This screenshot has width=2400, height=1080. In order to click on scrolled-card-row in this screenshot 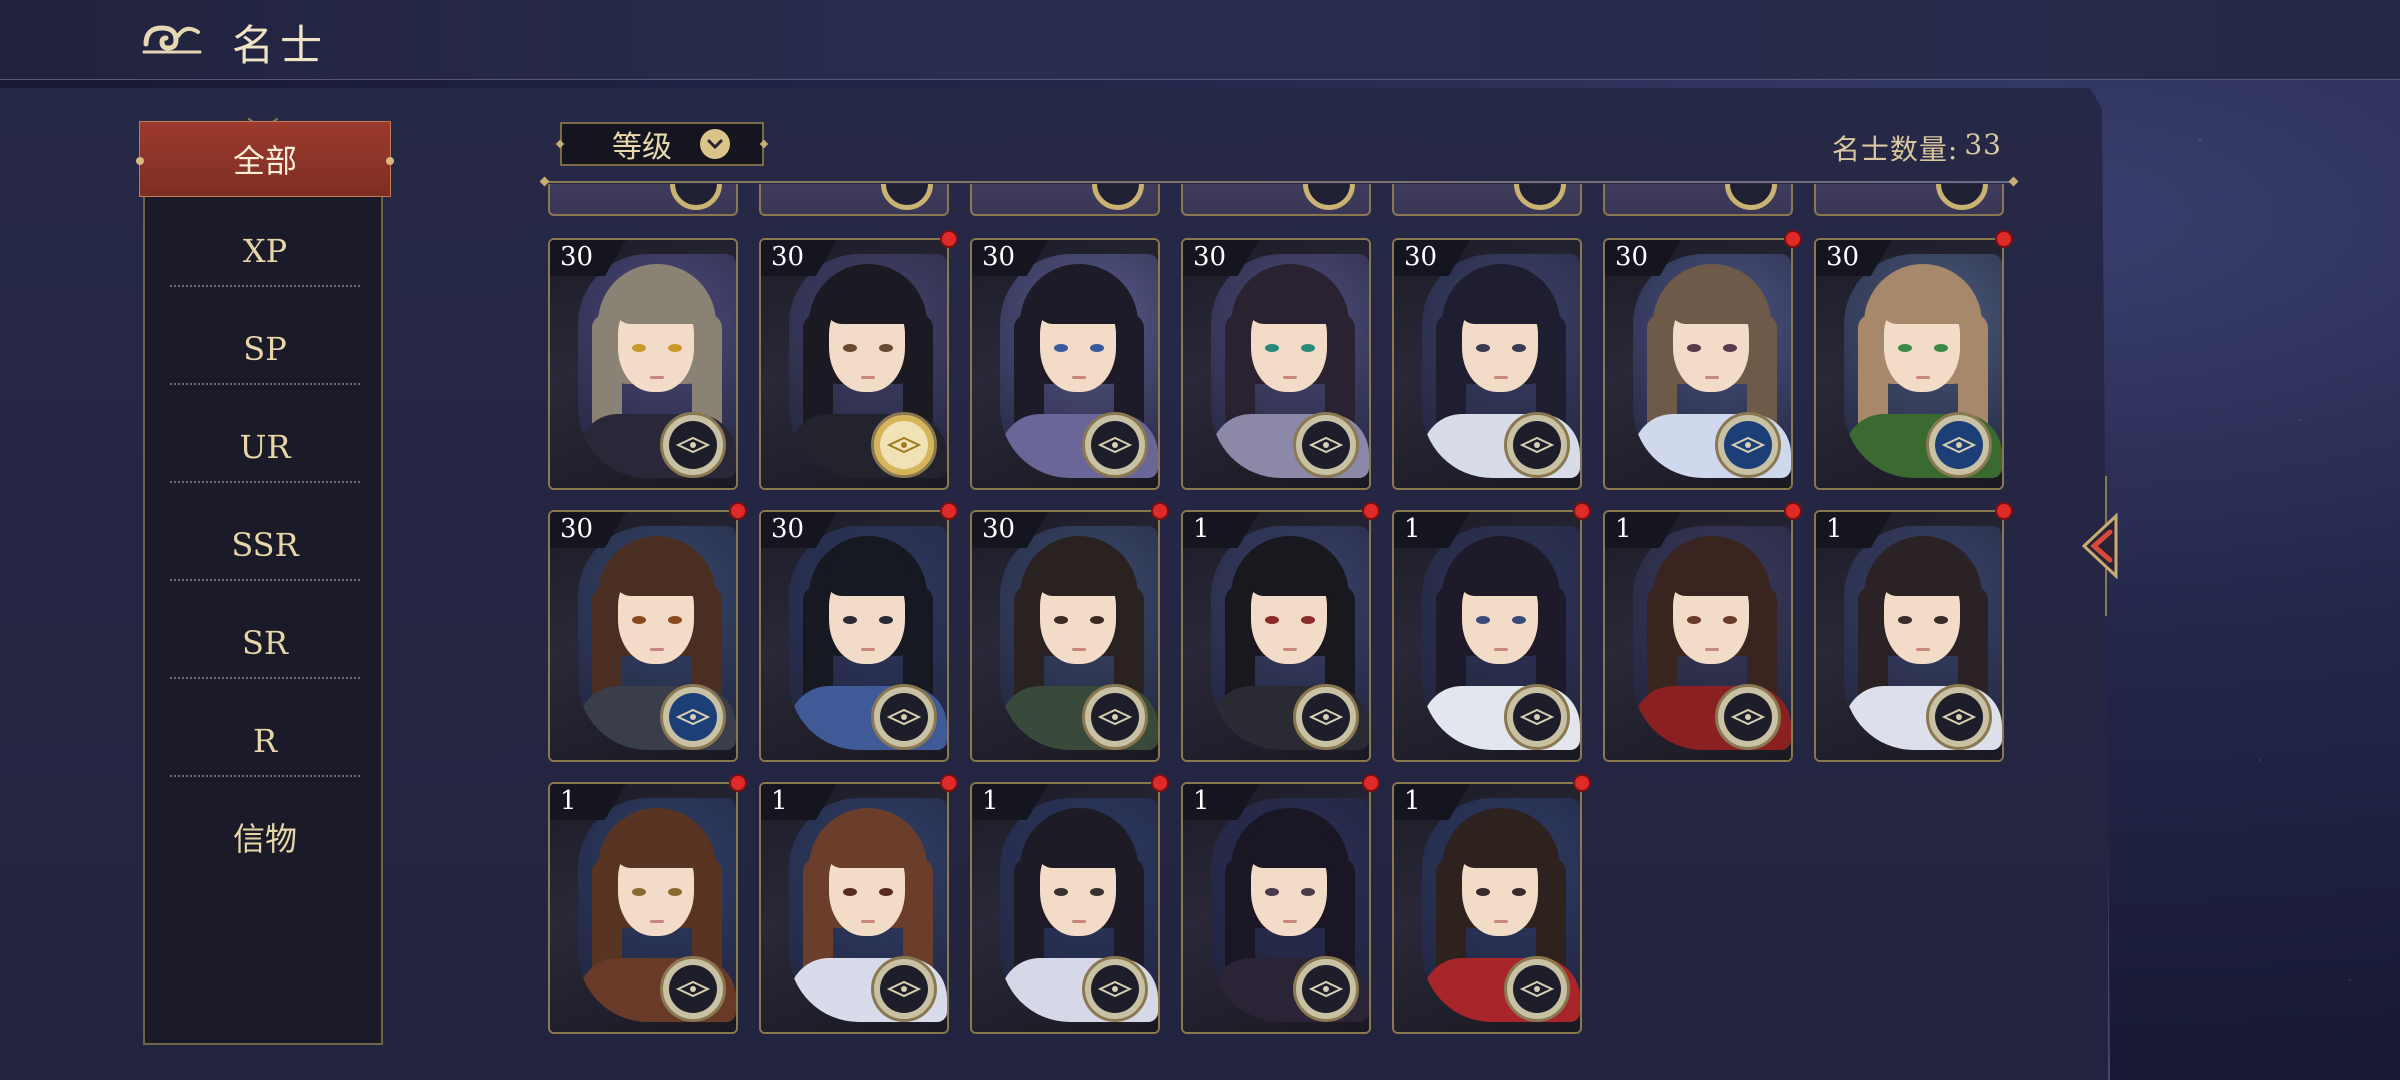, I will do `click(1278, 201)`.